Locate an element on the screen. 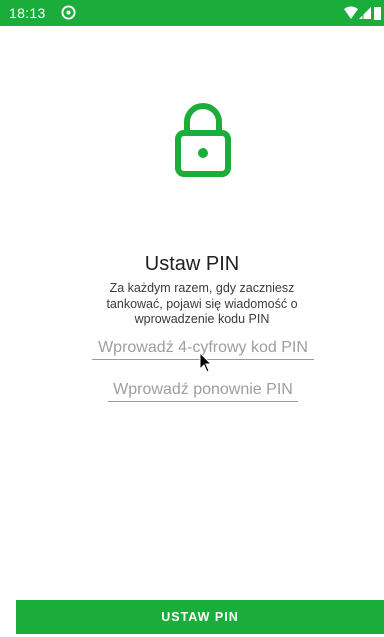 The width and height of the screenshot is (384, 637). signal-icon is located at coordinates (365, 13).